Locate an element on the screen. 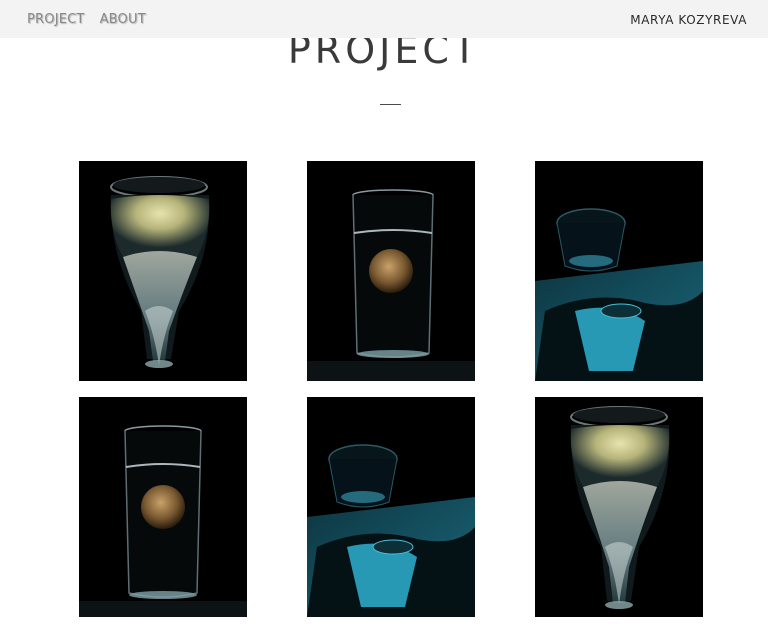 Image resolution: width=768 pixels, height=629 pixels. title-divider is located at coordinates (390, 104).